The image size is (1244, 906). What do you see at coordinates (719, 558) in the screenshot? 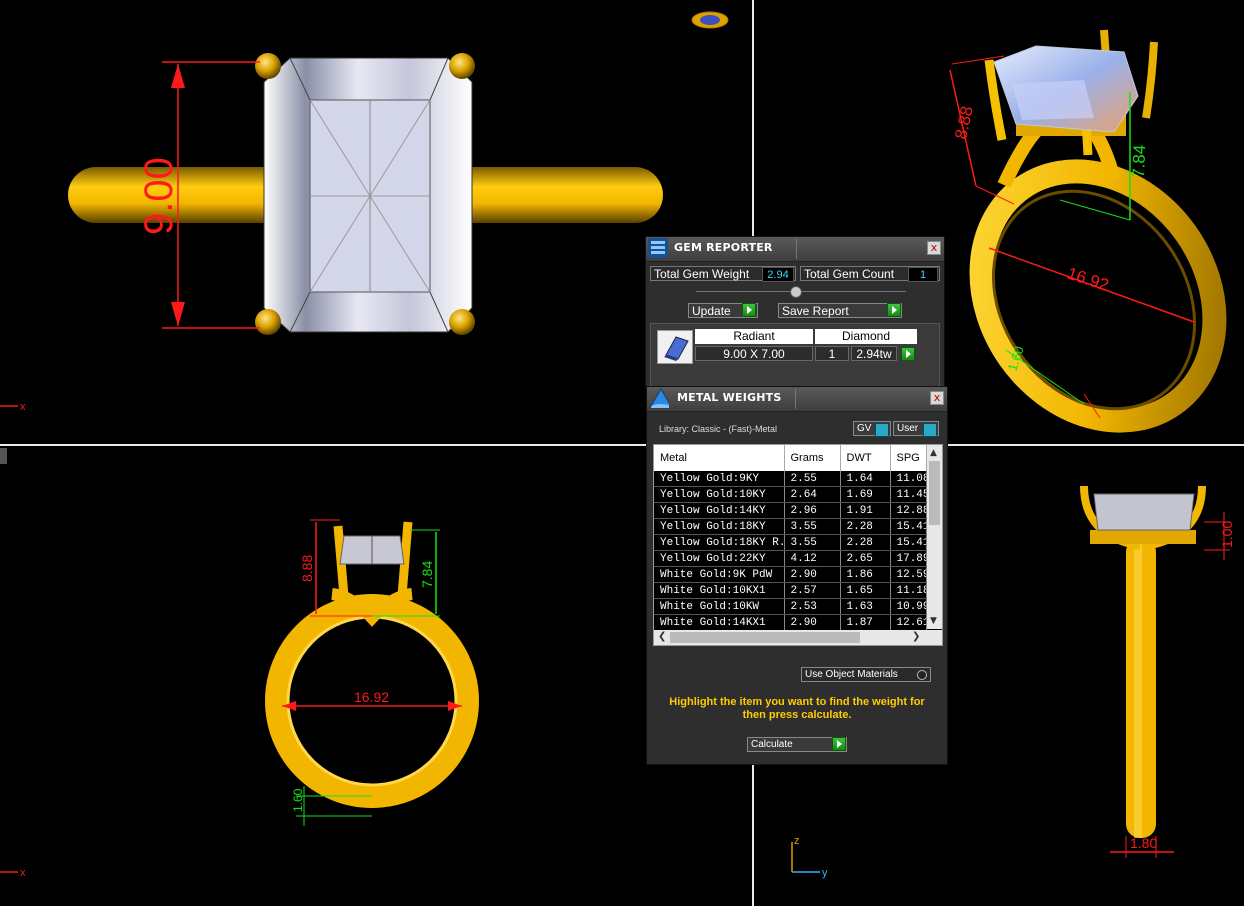
I see `cell-metal: Yellow Gold:22KY` at bounding box center [719, 558].